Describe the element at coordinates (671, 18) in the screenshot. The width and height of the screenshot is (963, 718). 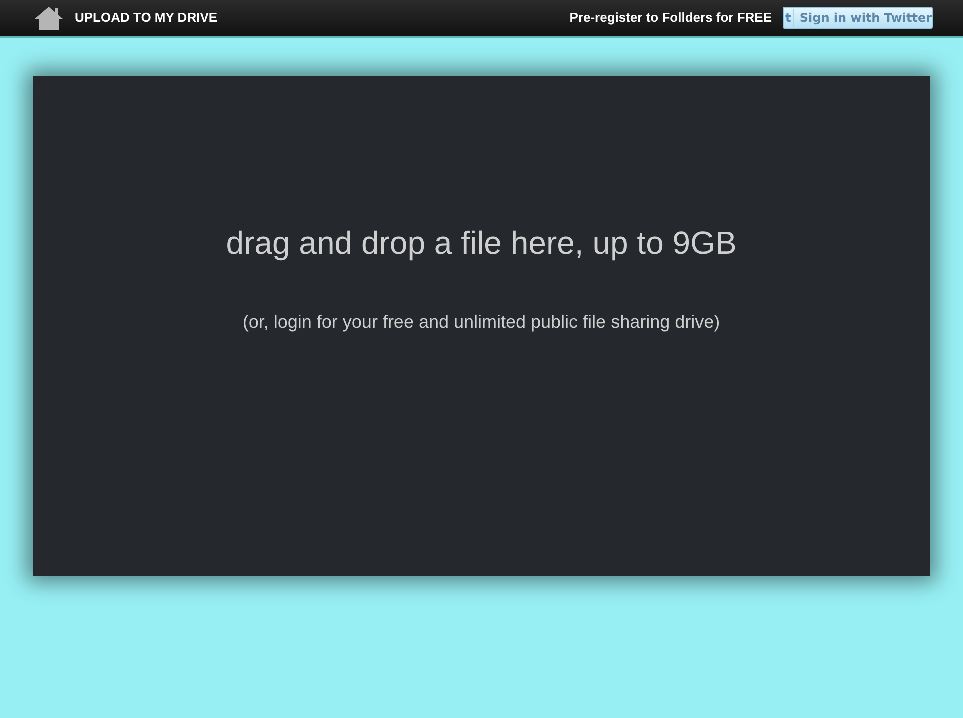
I see `promo-text: Pre-register to Follders for FREE` at that location.